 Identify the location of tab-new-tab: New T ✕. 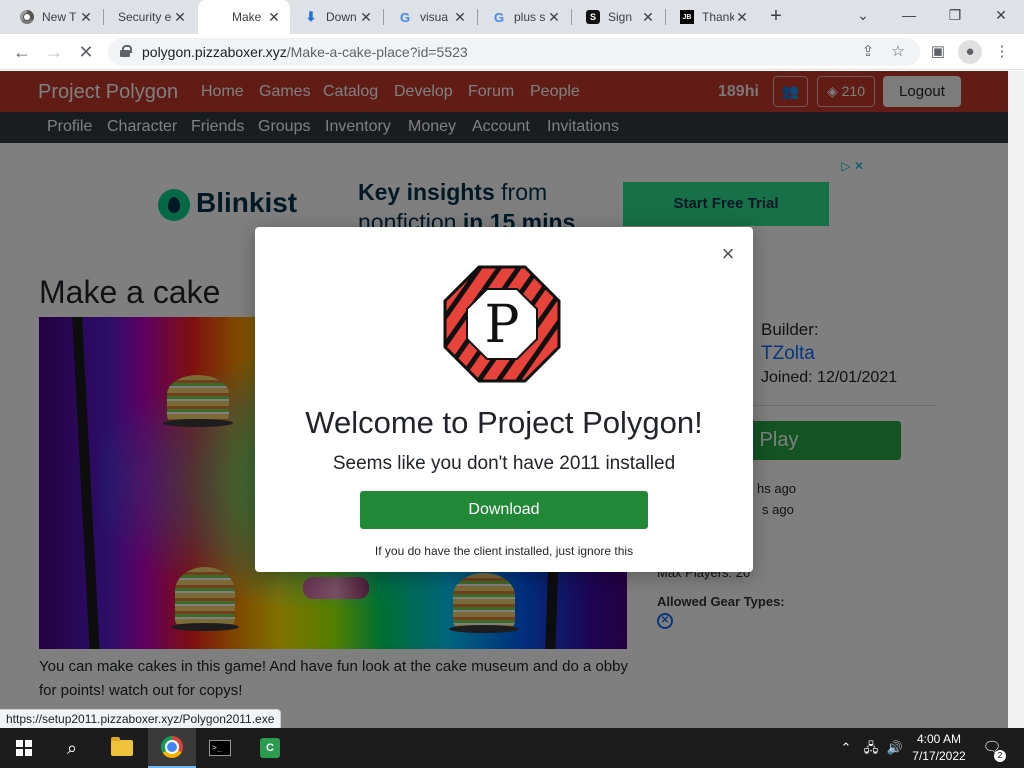
(54, 17).